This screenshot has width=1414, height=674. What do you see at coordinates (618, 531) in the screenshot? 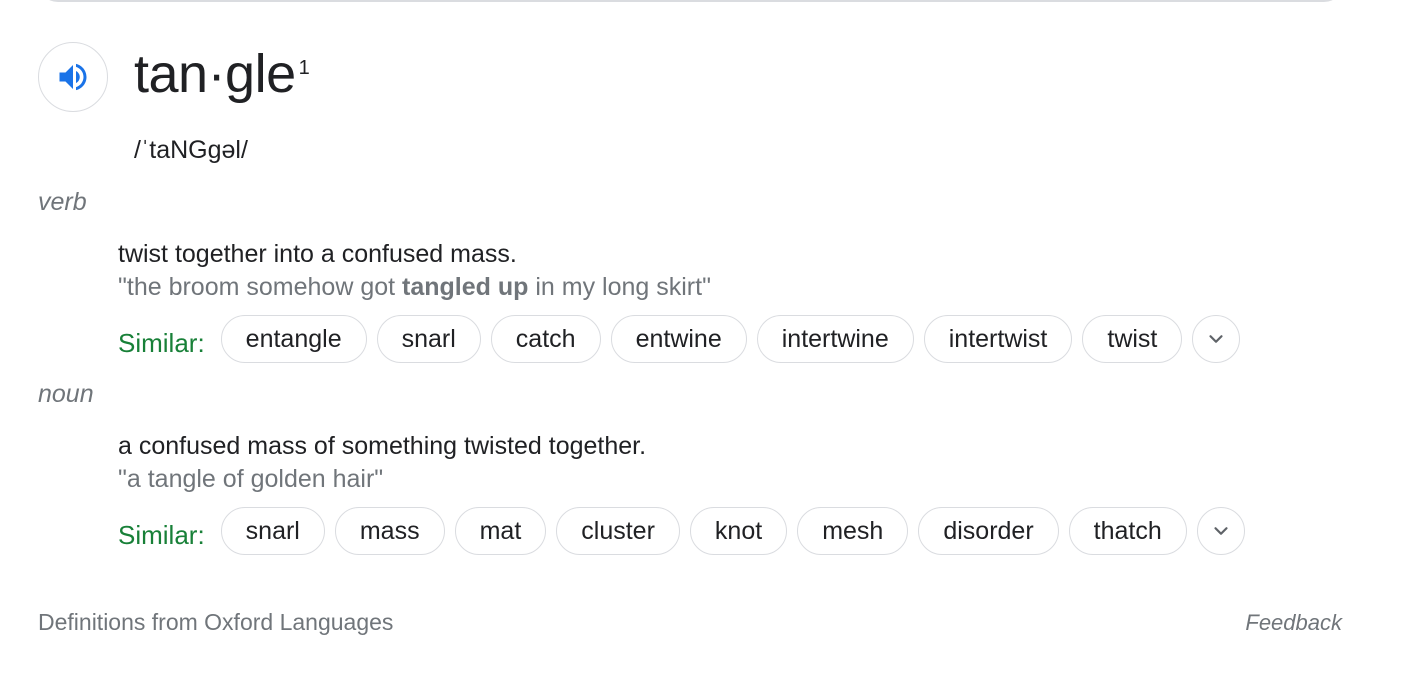
I see `similar-chip: cluster` at bounding box center [618, 531].